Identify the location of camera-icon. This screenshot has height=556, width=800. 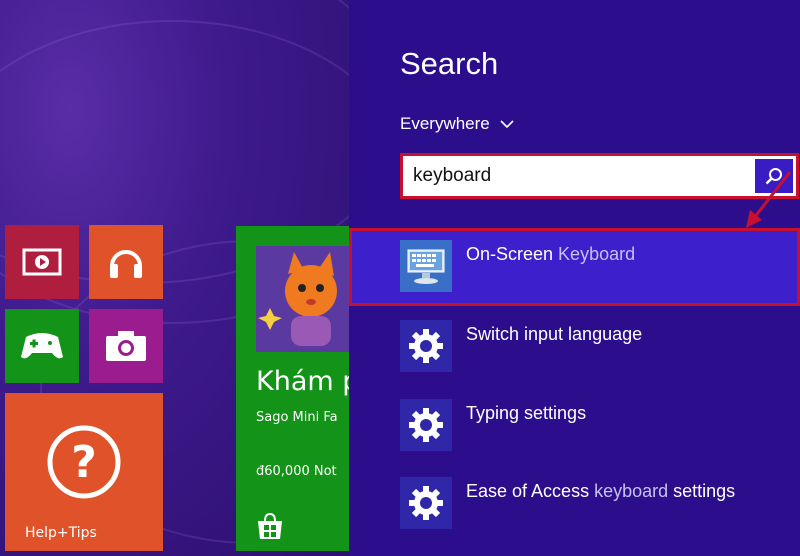
(126, 346).